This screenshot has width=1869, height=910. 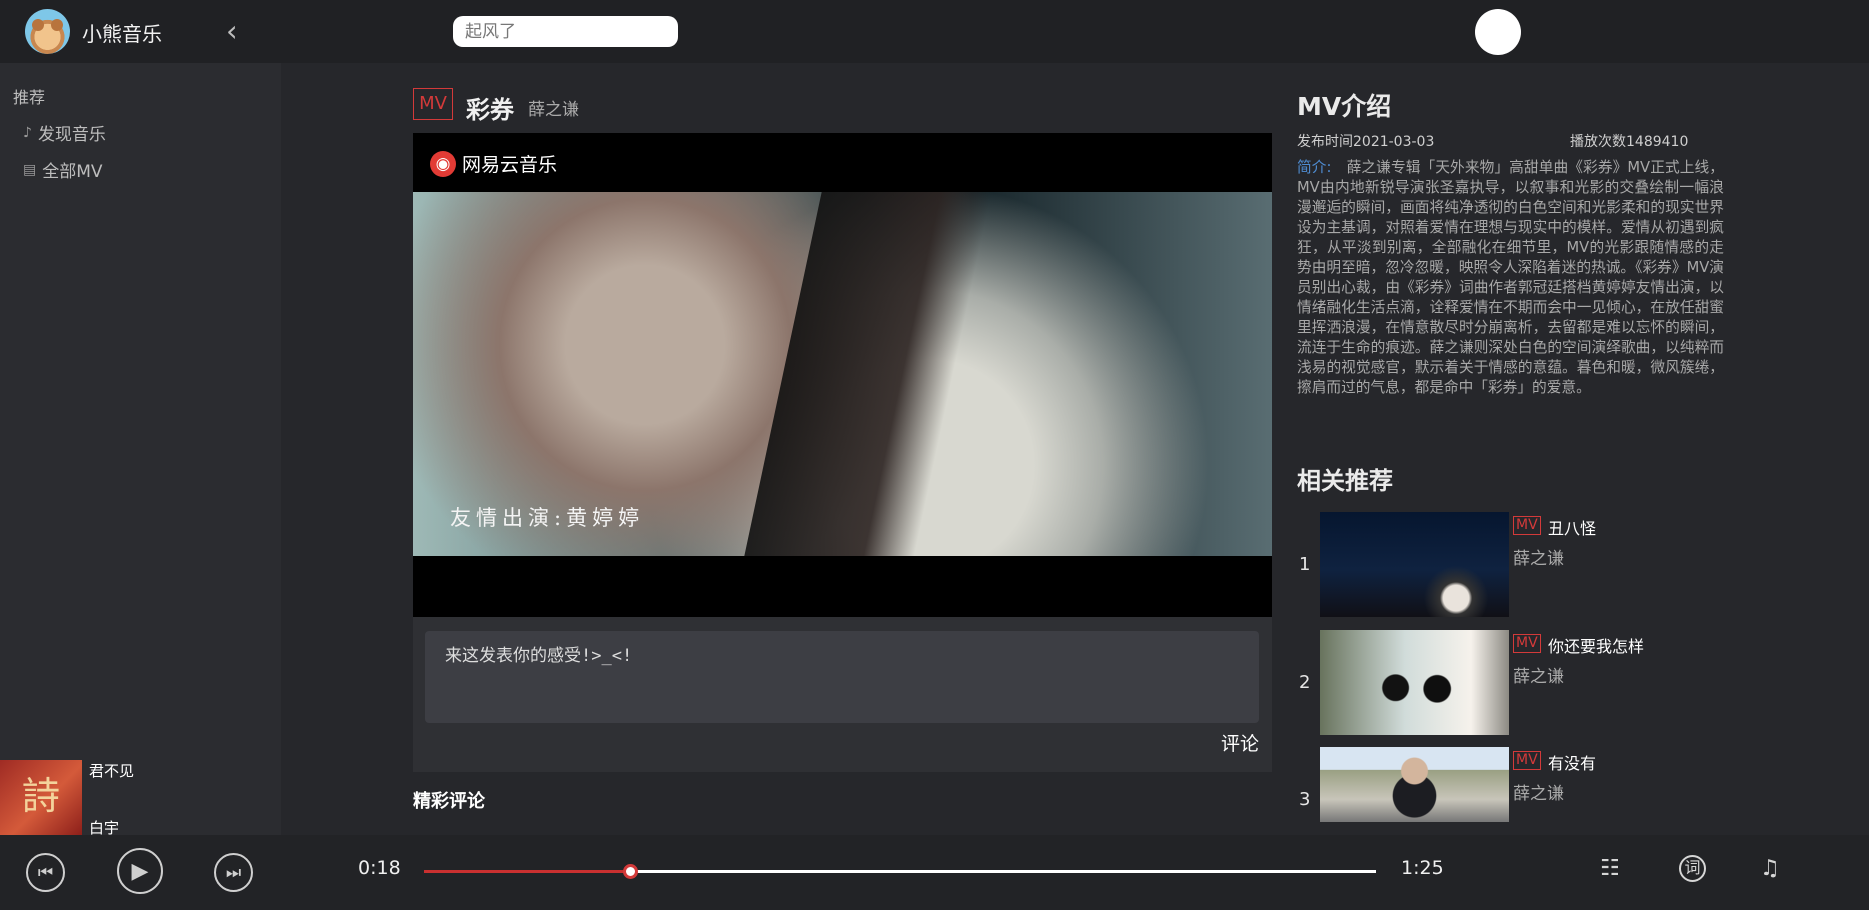 I want to click on lyrics-icon: 词, so click(x=1692, y=868).